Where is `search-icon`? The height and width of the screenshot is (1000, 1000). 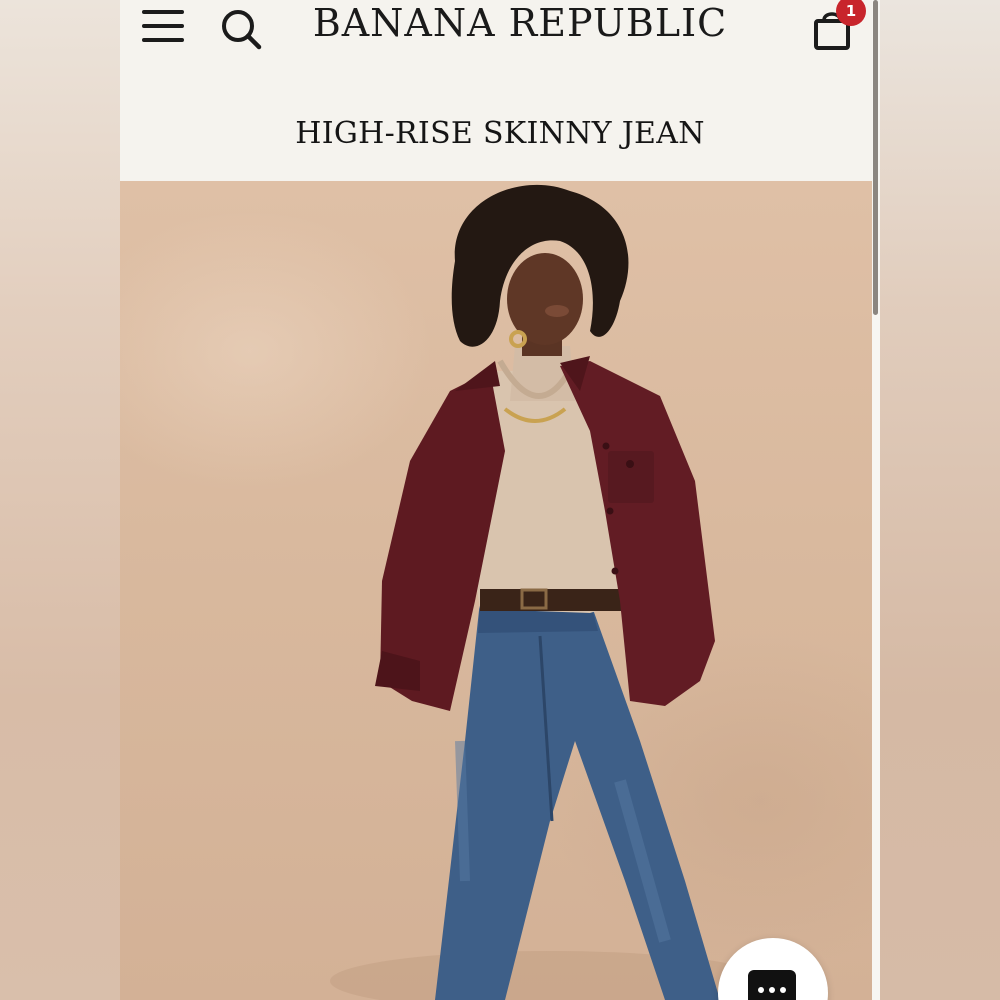
search-icon is located at coordinates (241, 29).